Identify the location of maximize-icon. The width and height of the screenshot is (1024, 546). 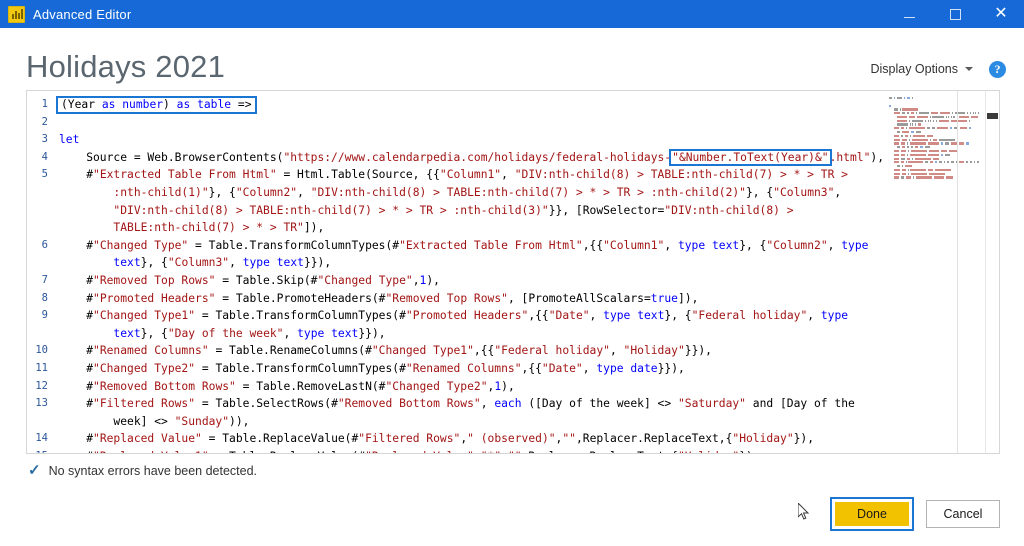
(955, 14).